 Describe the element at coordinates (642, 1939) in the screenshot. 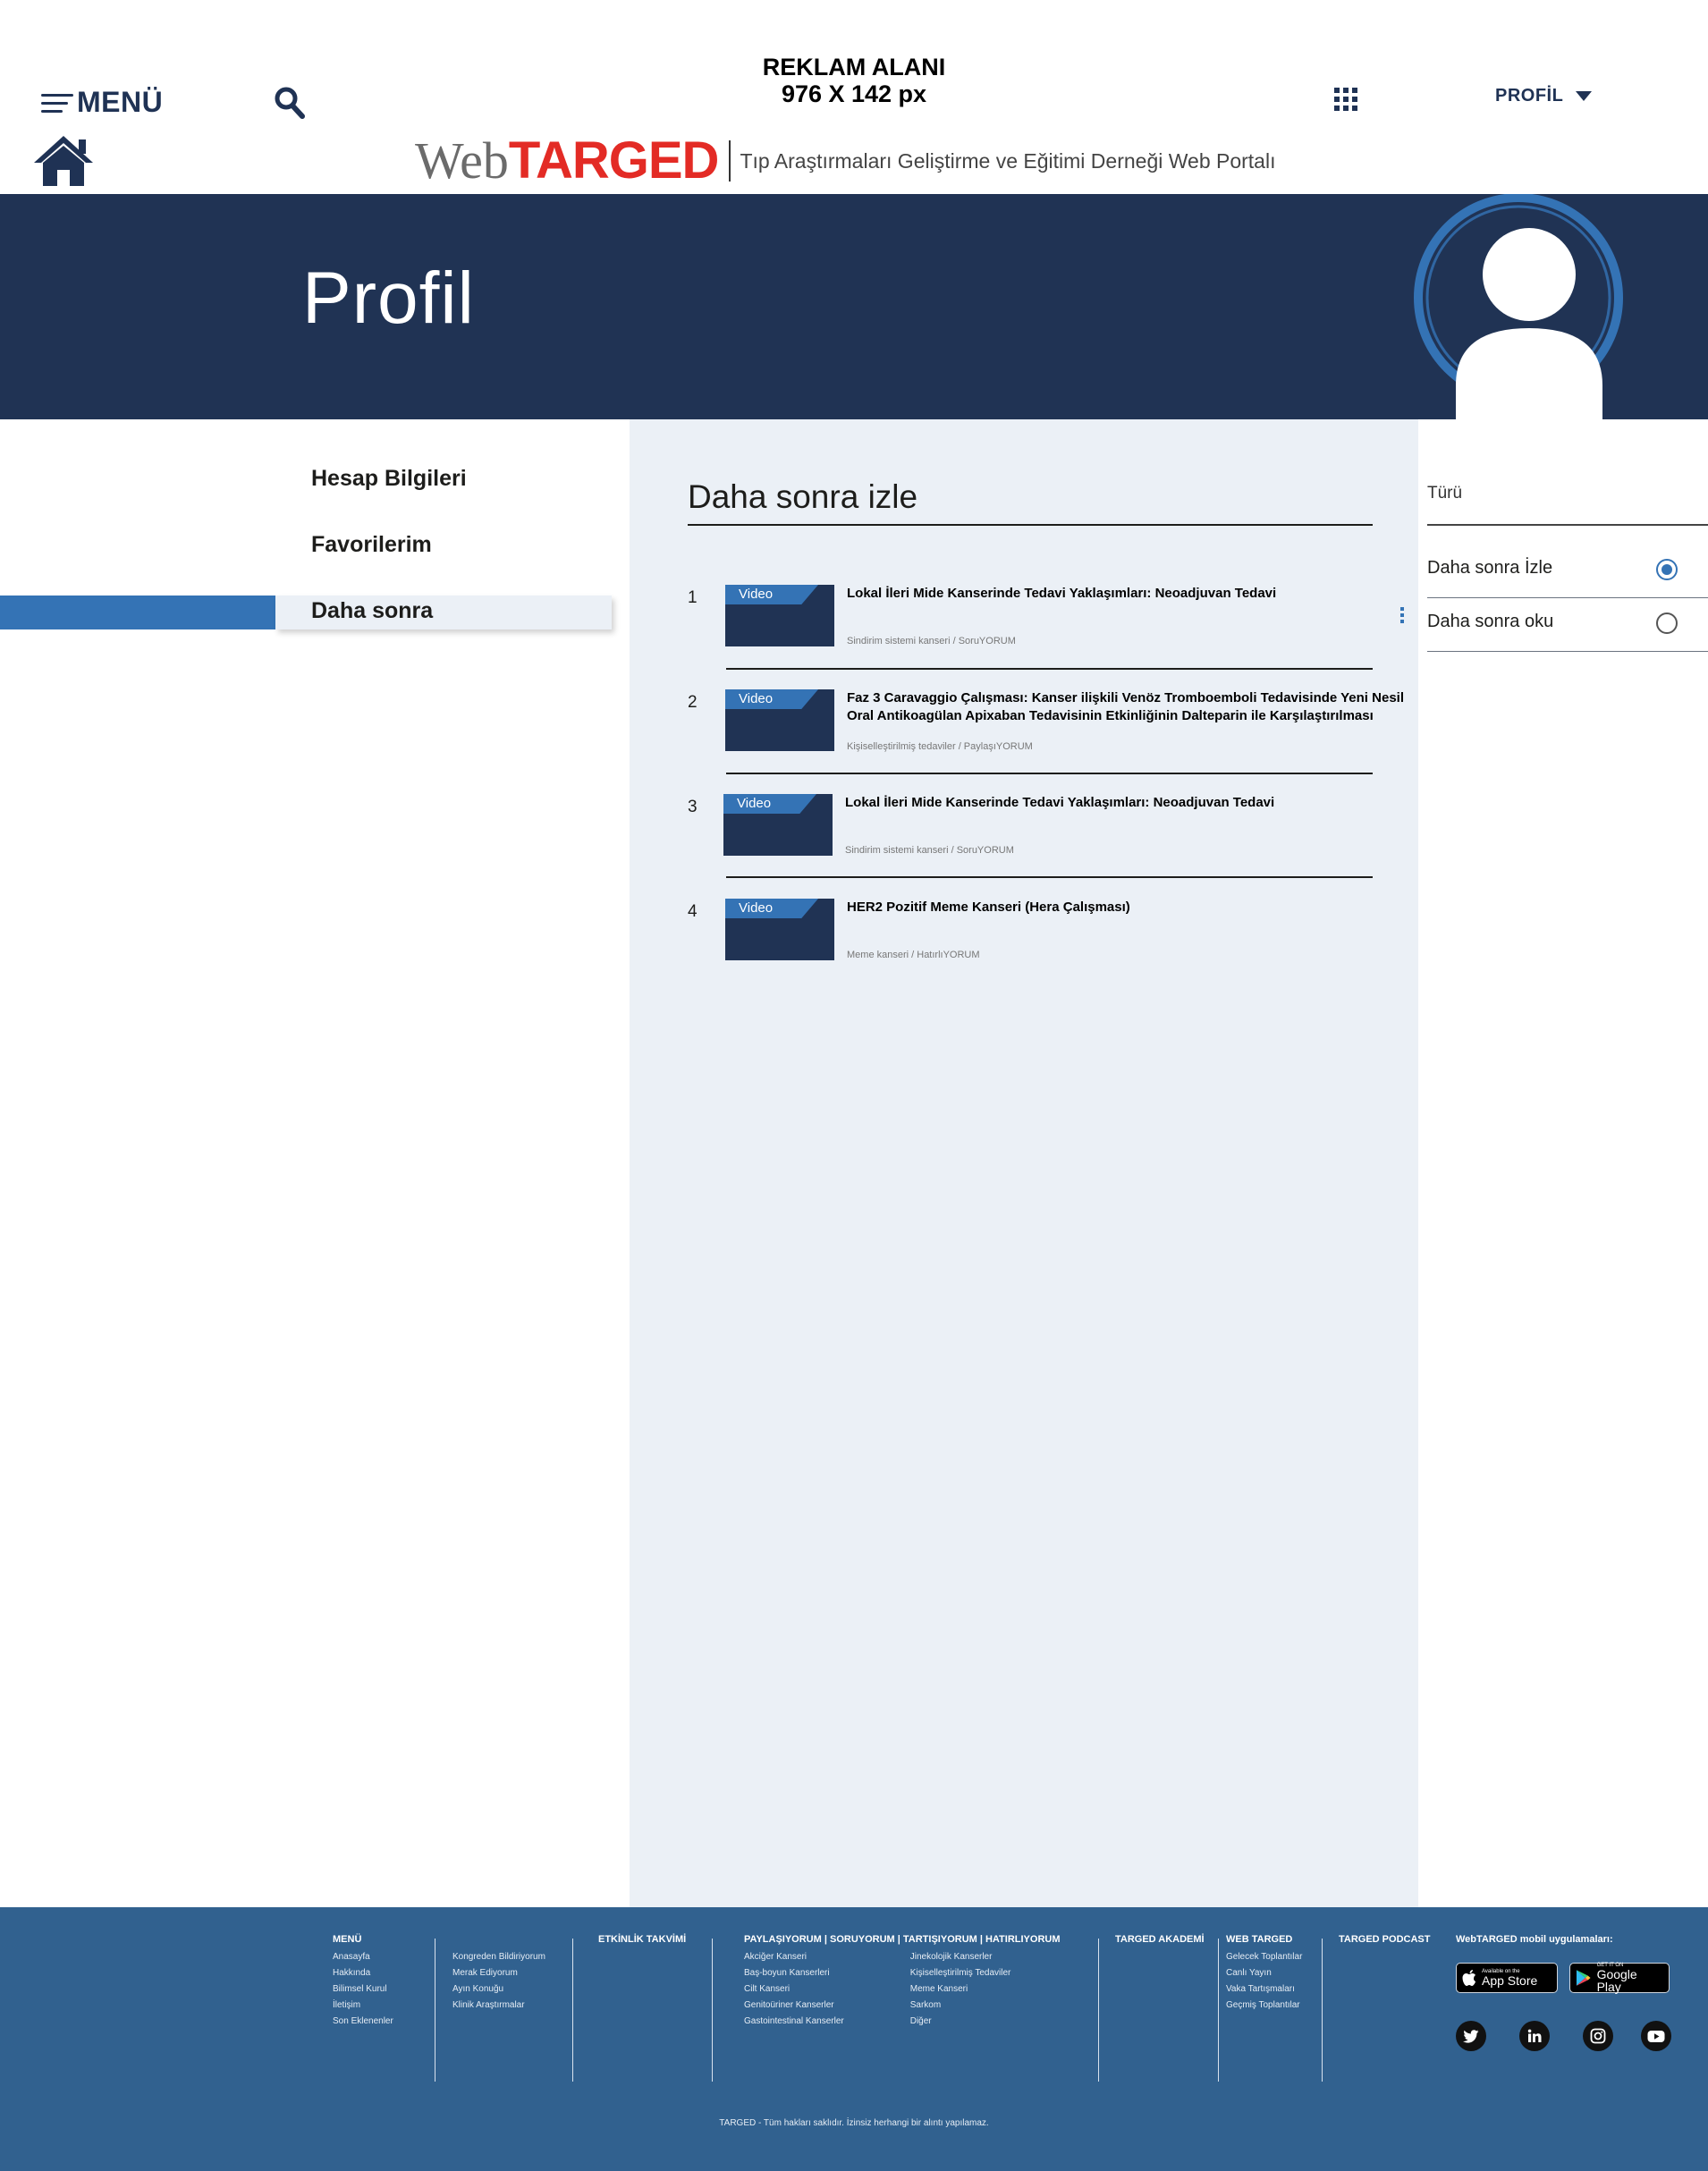

I see `footer-heading: ETKİNLİK TAKVİMİ` at that location.